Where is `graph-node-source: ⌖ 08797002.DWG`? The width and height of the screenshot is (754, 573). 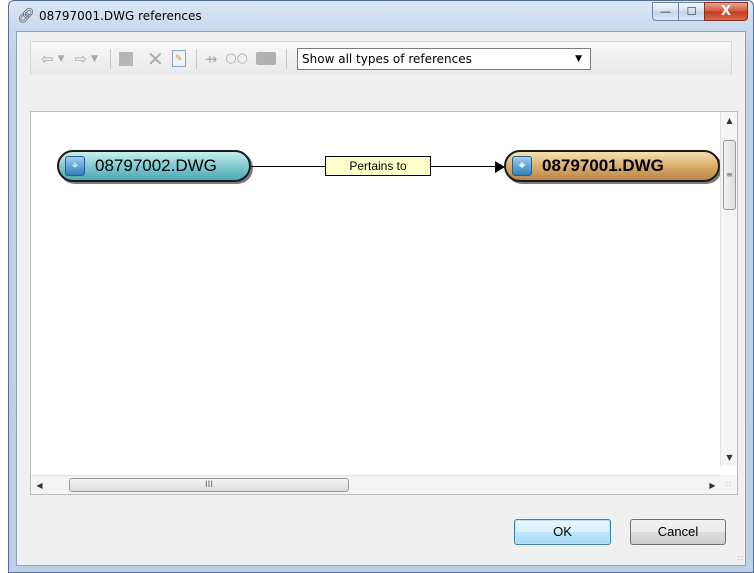
graph-node-source: ⌖ 08797002.DWG is located at coordinates (154, 166).